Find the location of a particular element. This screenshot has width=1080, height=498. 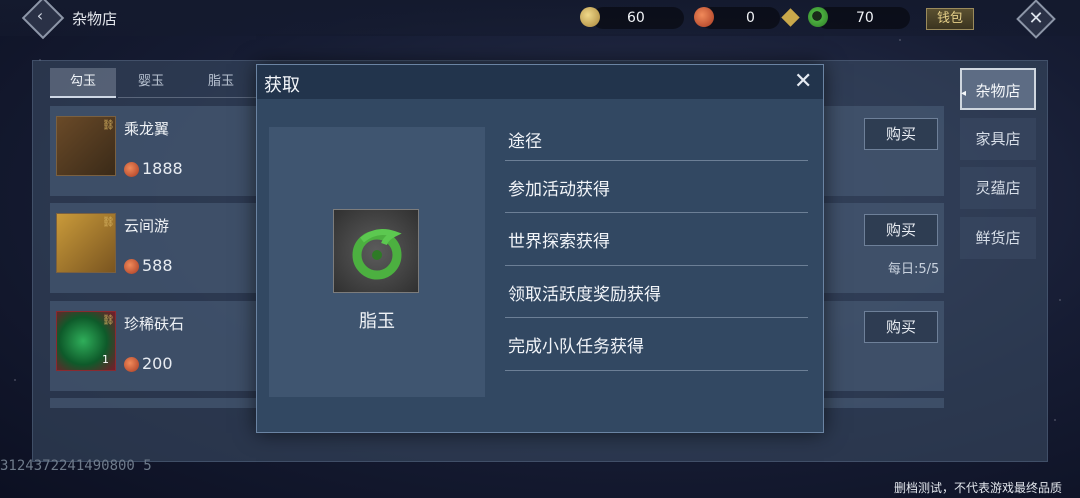

test-disclaimer: 删档测试，不代表游戏最终品质 is located at coordinates (978, 488).